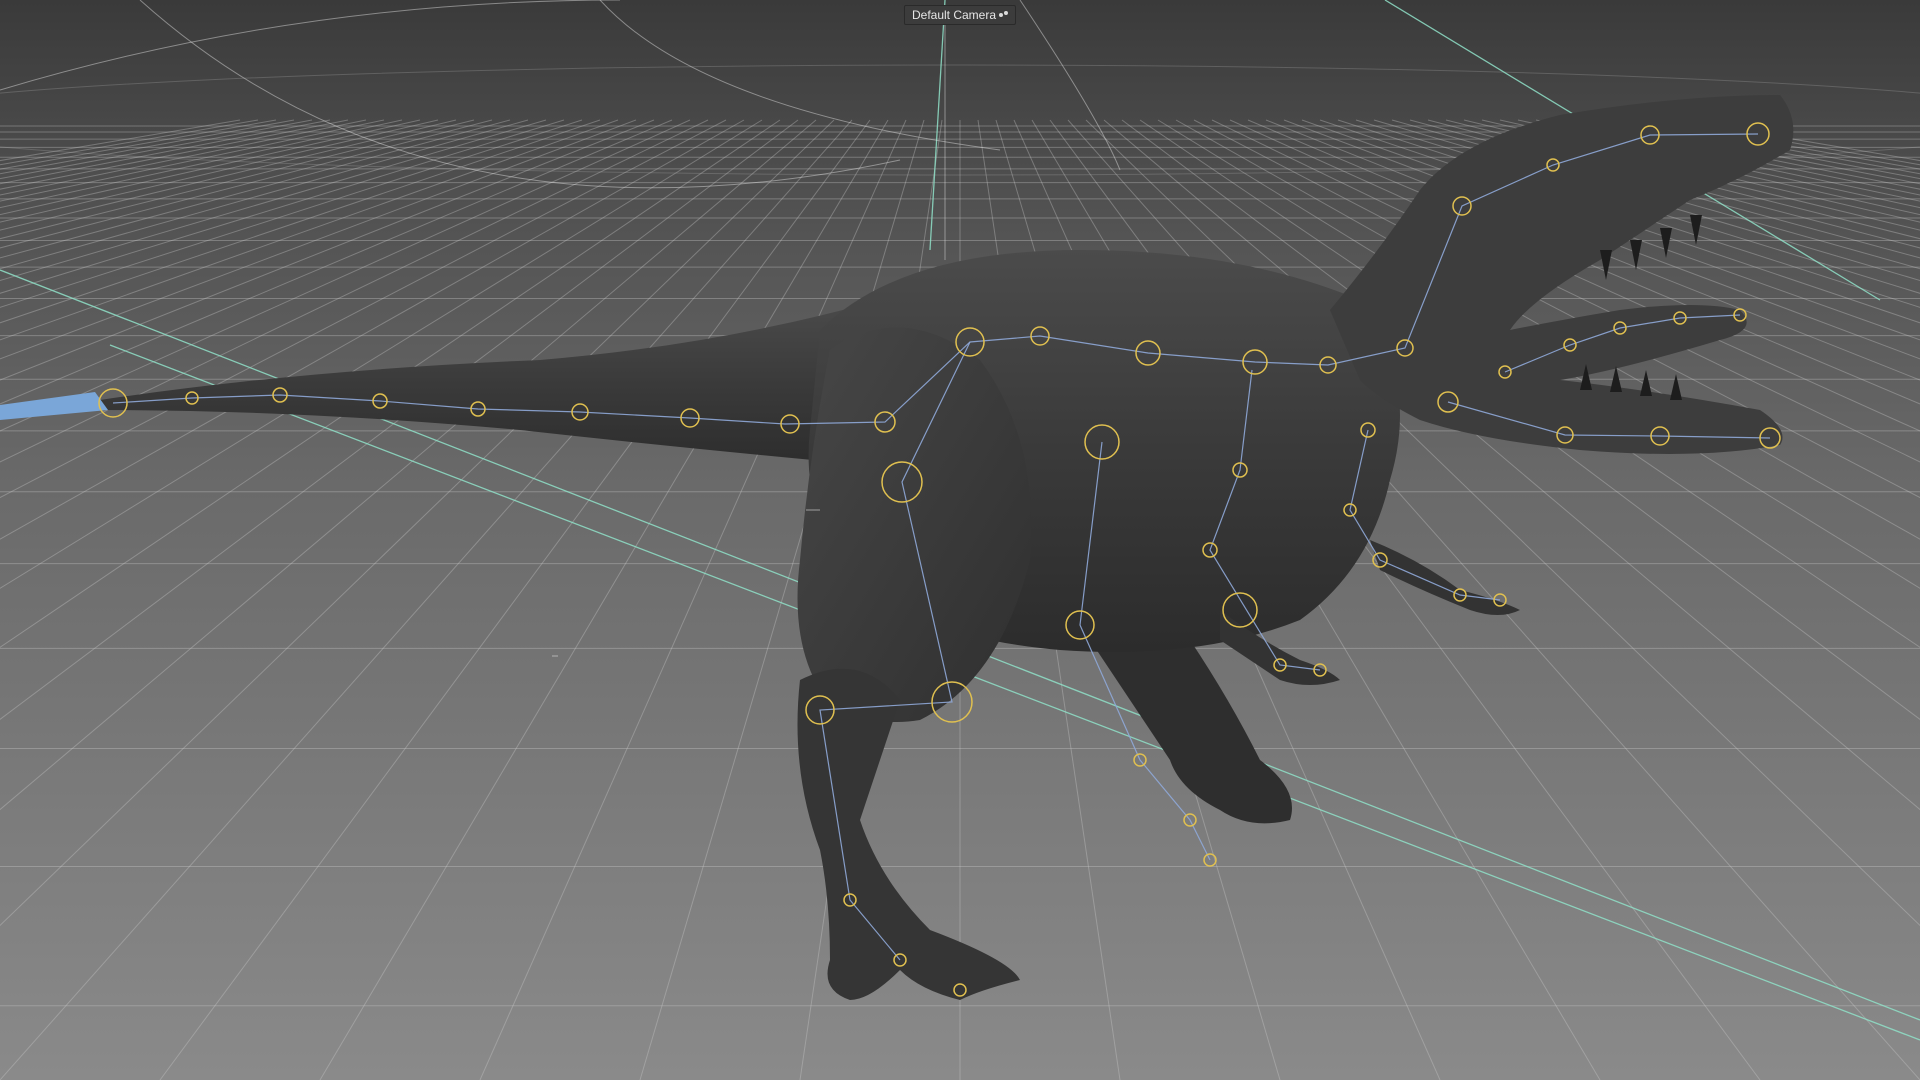  I want to click on camera-dots-icon, so click(1004, 15).